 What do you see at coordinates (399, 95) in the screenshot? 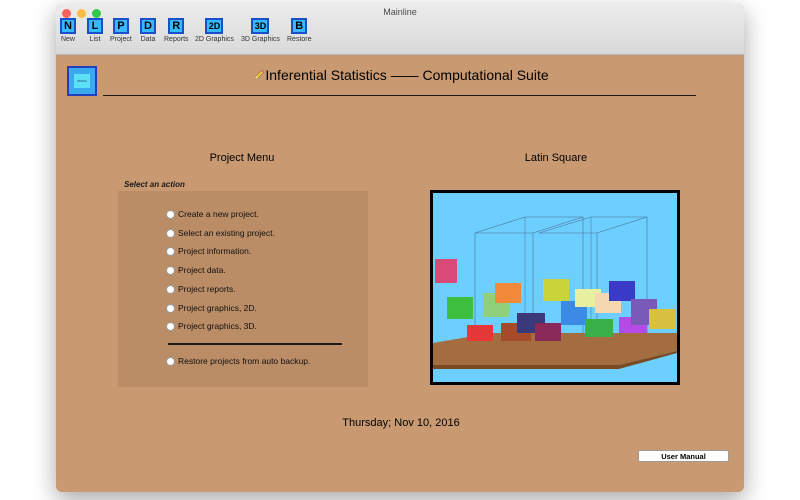
I see `title-divider` at bounding box center [399, 95].